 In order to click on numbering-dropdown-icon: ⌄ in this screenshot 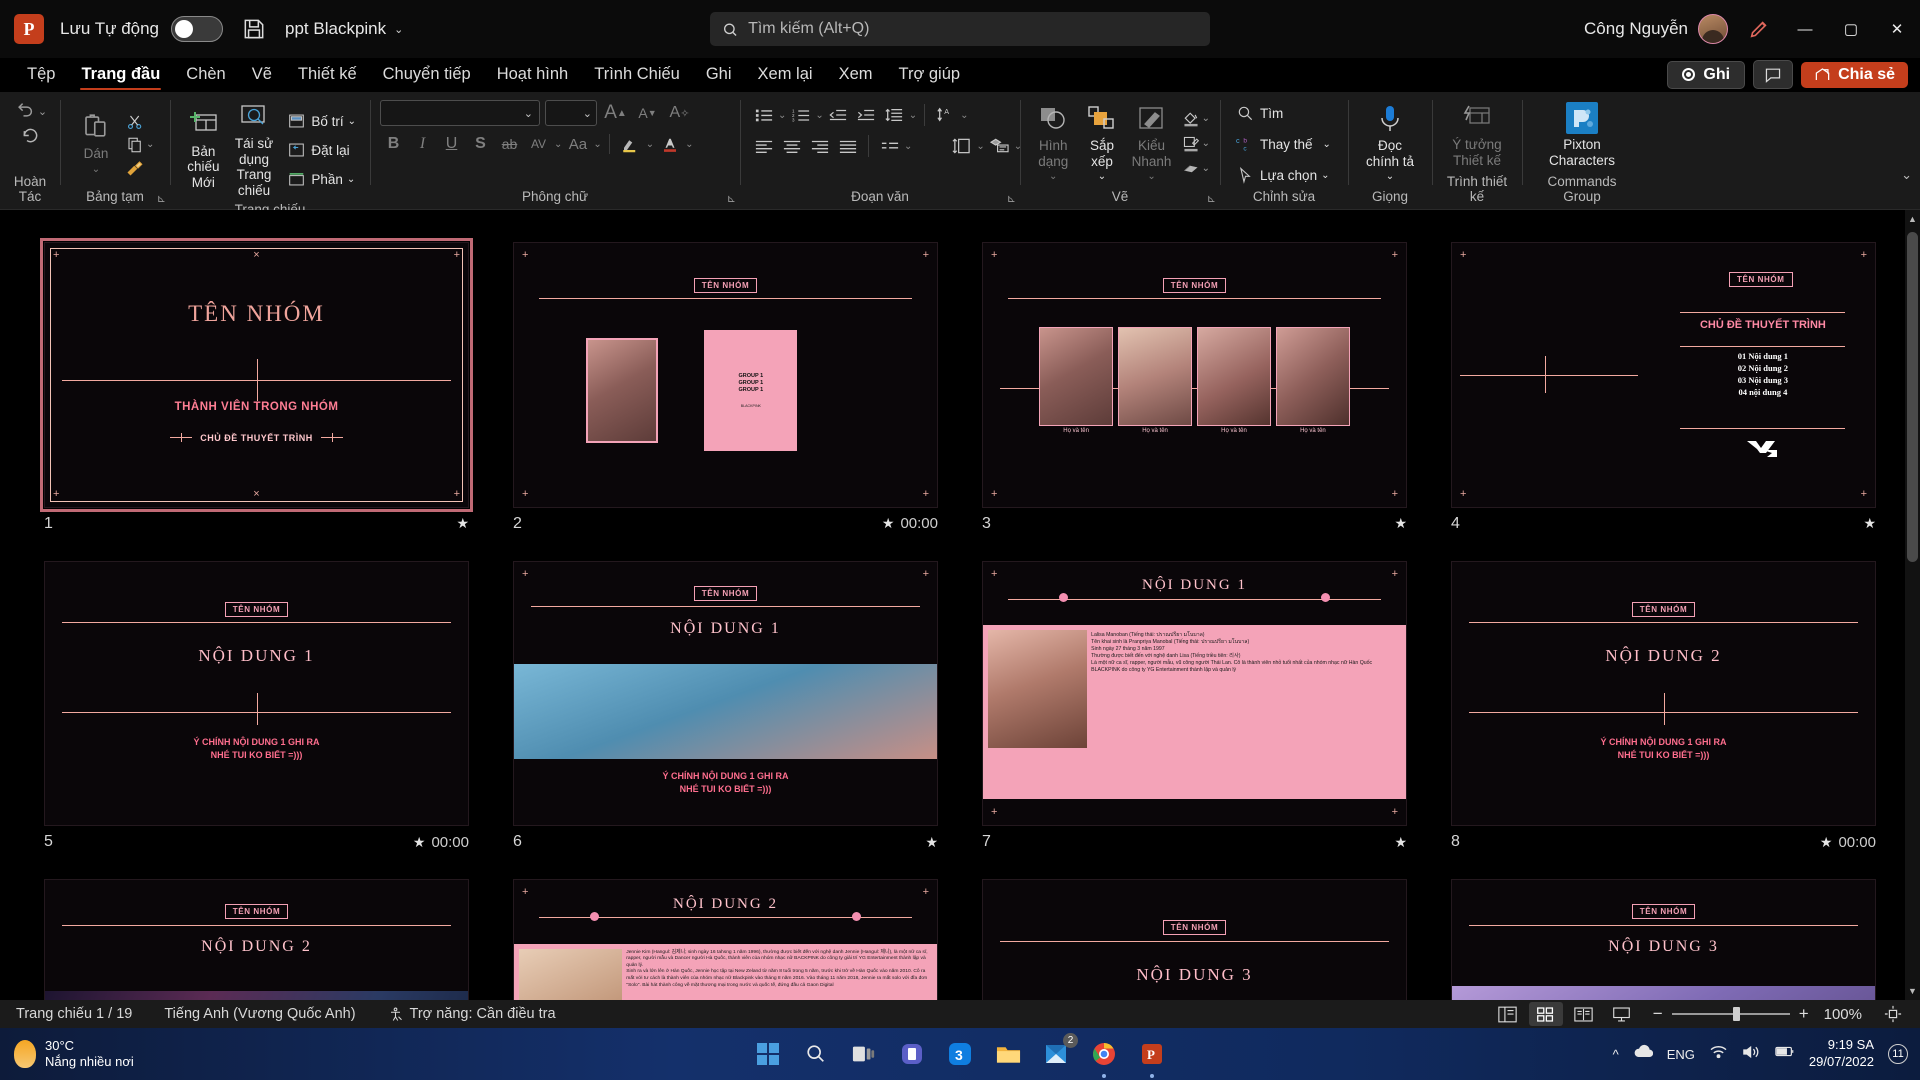, I will do `click(819, 115)`.